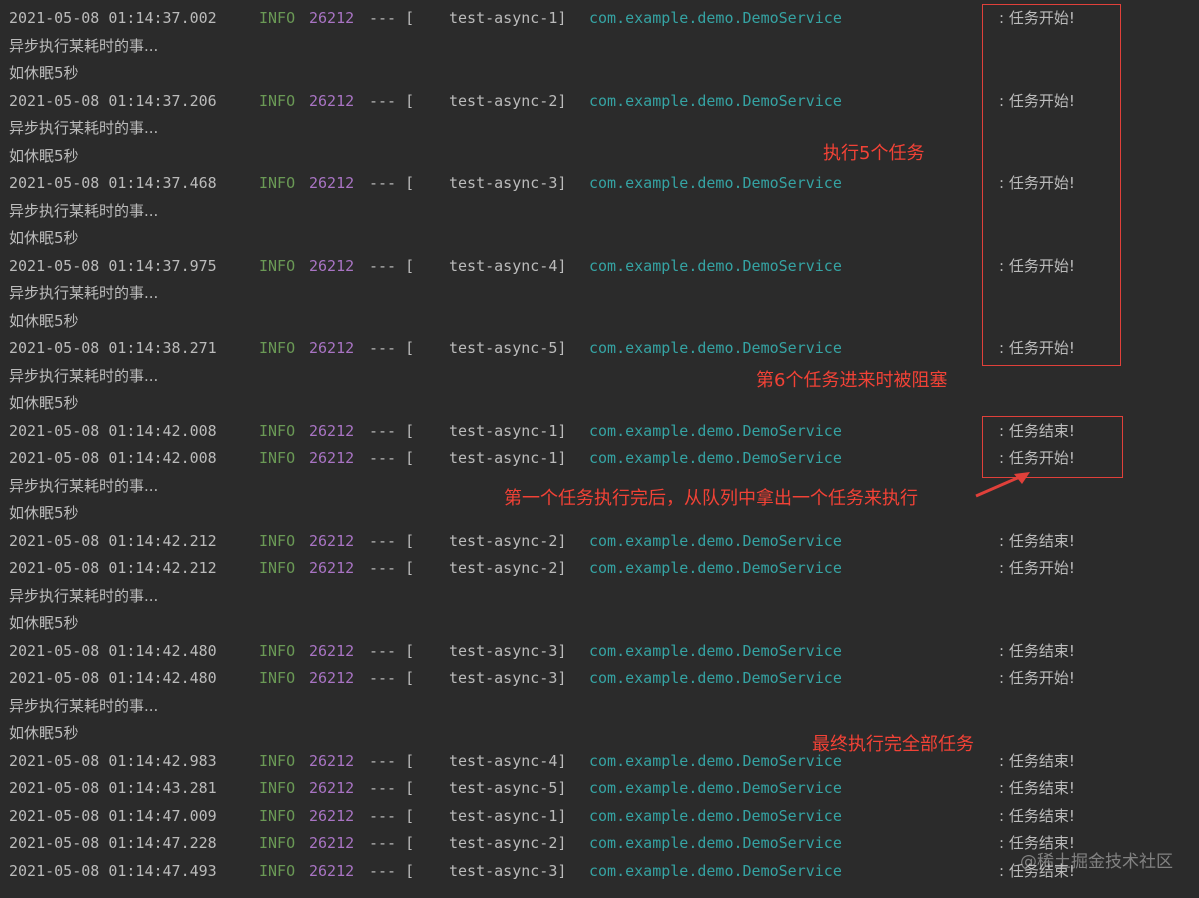  What do you see at coordinates (508, 348) in the screenshot?
I see `log-thread: test-async-5]` at bounding box center [508, 348].